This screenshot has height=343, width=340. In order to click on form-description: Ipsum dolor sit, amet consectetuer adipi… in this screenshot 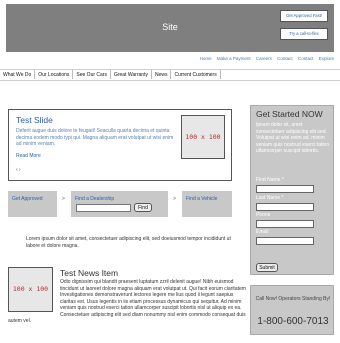, I will do `click(293, 138)`.